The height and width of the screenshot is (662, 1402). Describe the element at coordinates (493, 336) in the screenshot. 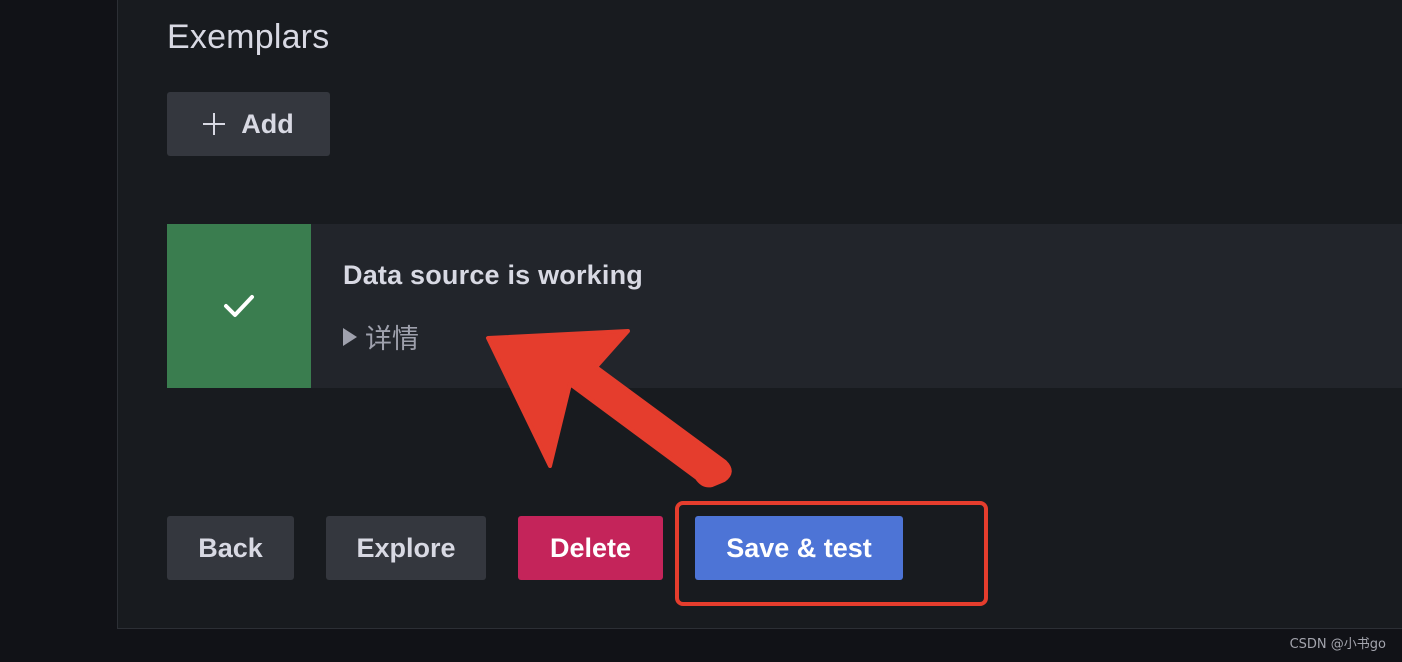

I see `alert-details-toggle: 详情` at that location.